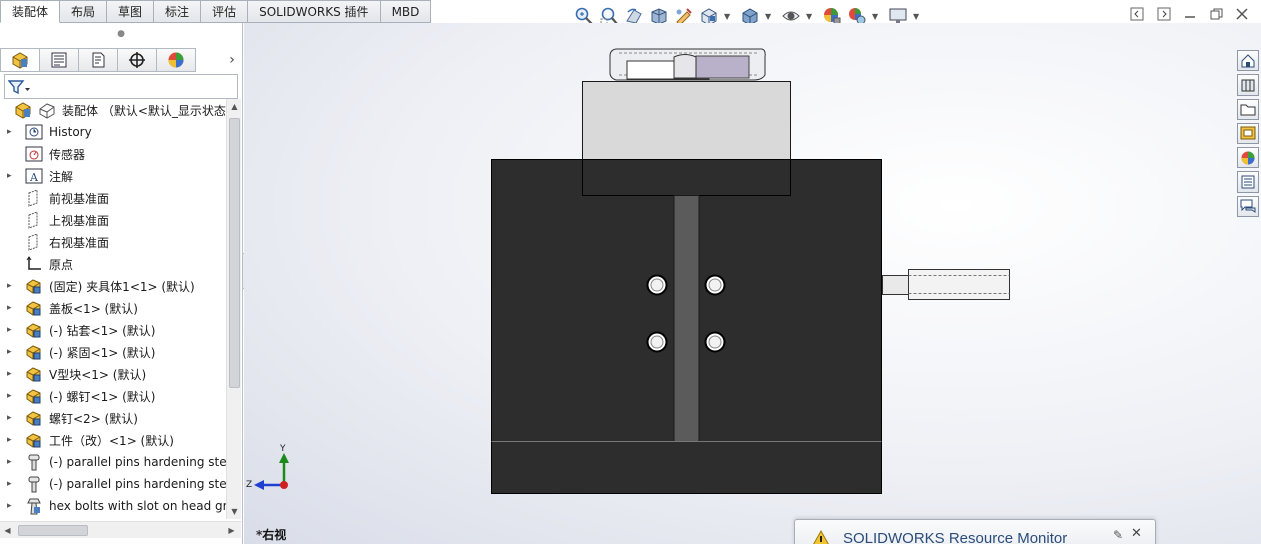 This screenshot has height=544, width=1261. Describe the element at coordinates (113, 242) in the screenshot. I see `tree-item: 右视基准面` at that location.